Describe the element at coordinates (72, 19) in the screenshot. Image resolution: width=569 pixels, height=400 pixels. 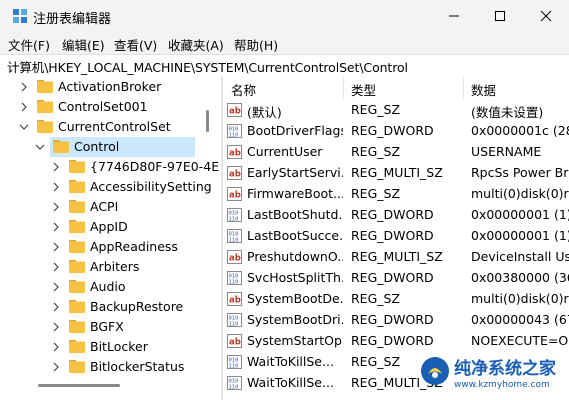
I see `window-title: 注册表编辑器` at that location.